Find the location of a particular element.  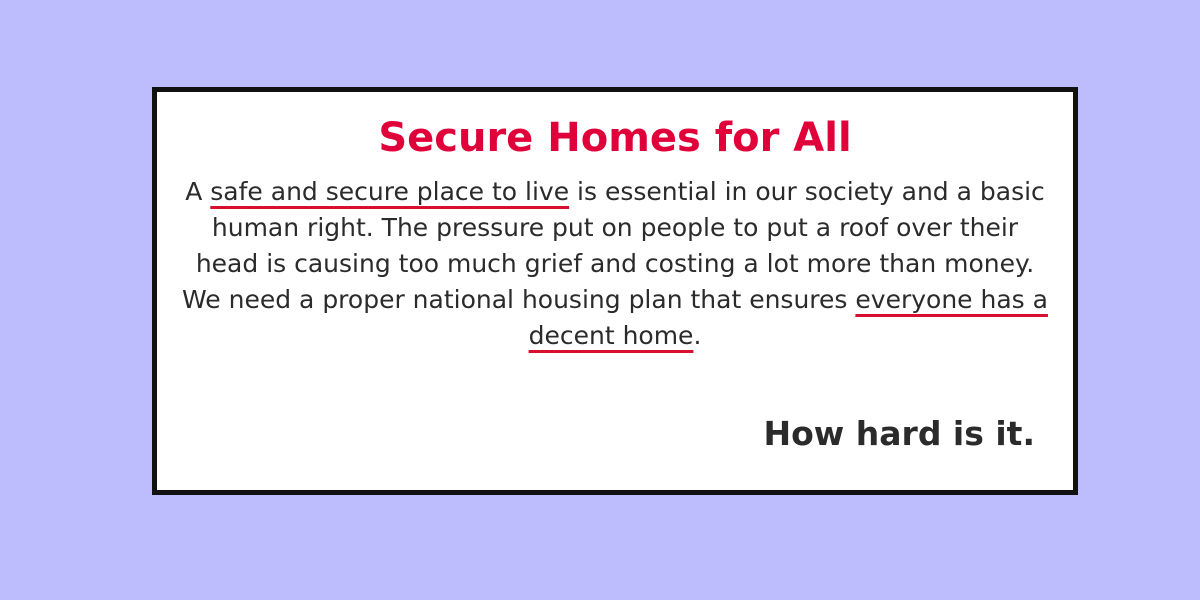

tagline: How hard is it. is located at coordinates (899, 433).